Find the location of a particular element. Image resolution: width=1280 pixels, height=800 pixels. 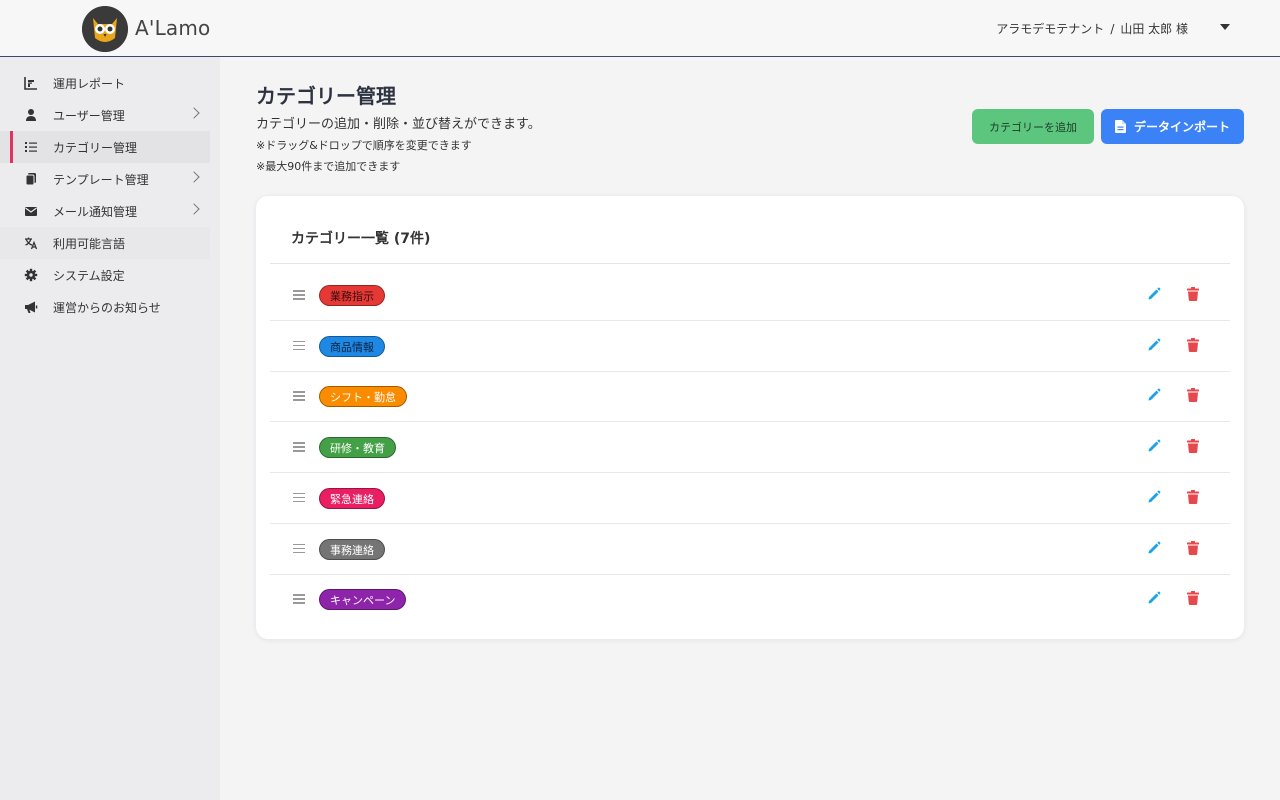

category-badge: 緊急連絡 is located at coordinates (352, 498).